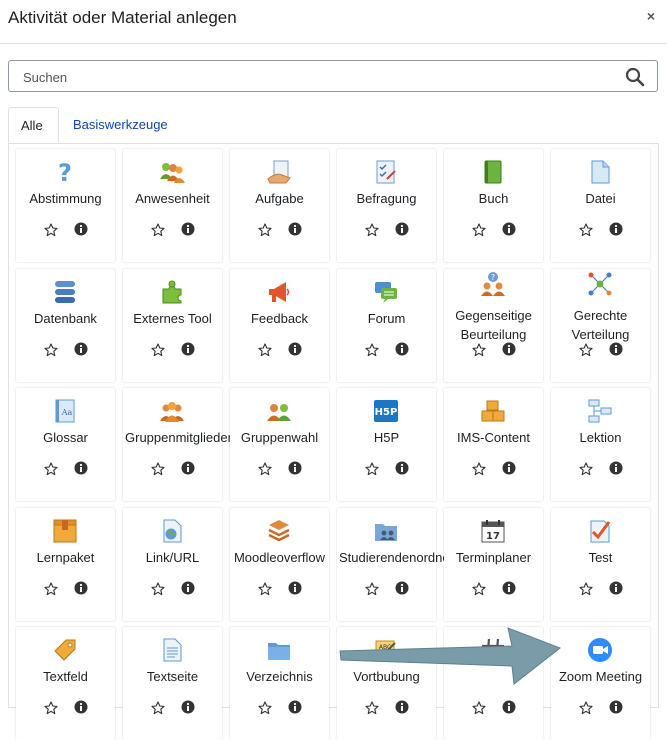 The width and height of the screenshot is (667, 740). Describe the element at coordinates (493, 325) in the screenshot. I see `activity-card: ? Gegenseitige Beurteilung` at that location.